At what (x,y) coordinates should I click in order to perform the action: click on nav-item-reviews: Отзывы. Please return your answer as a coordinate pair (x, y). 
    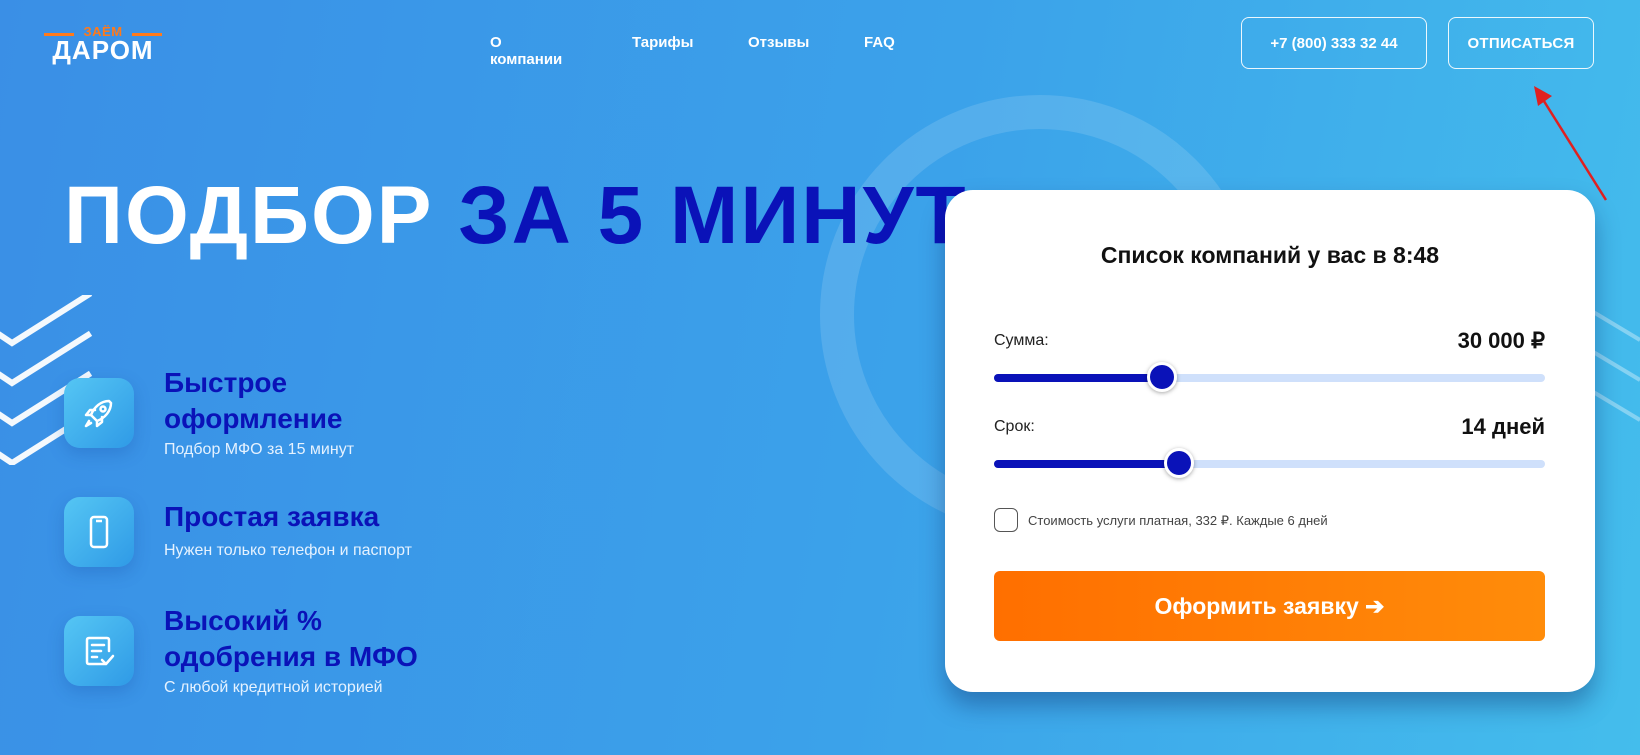
    Looking at the image, I should click on (778, 42).